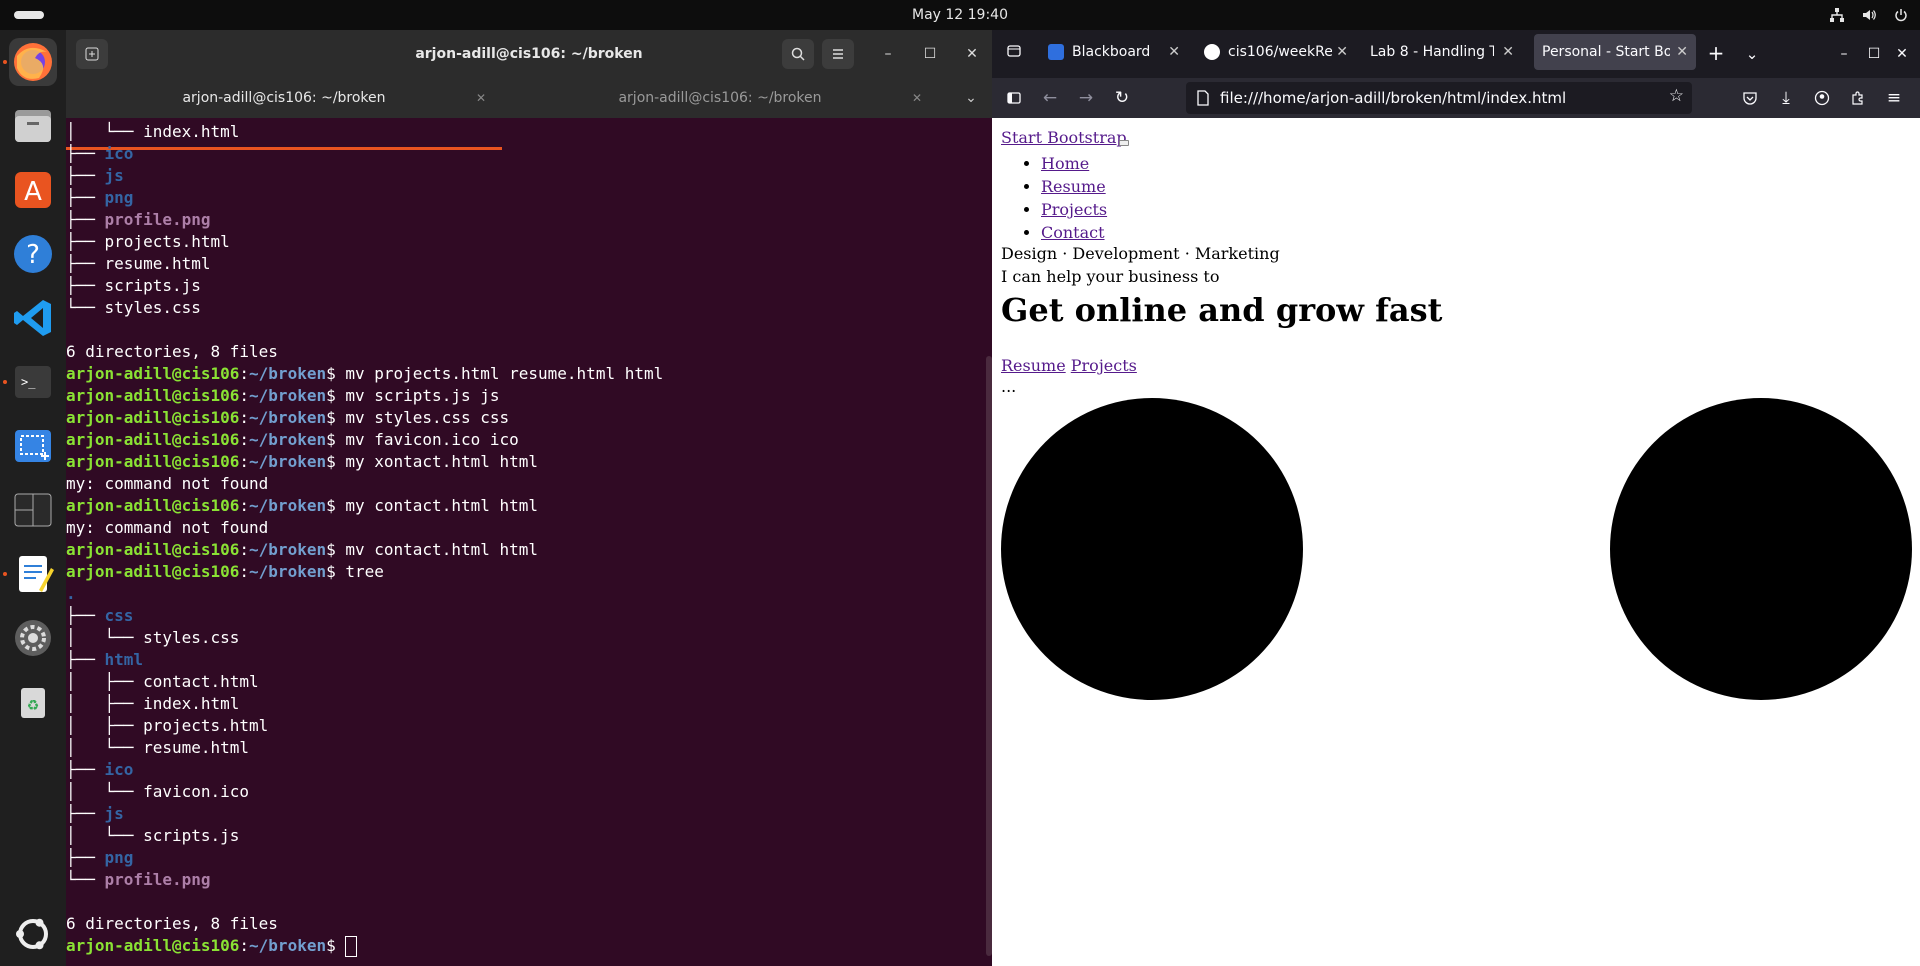 The height and width of the screenshot is (966, 1920). Describe the element at coordinates (1073, 186) in the screenshot. I see `nav-link-resume: Resume` at that location.